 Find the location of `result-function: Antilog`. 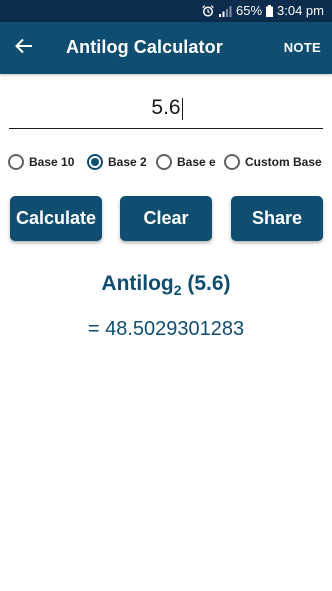

result-function: Antilog is located at coordinates (137, 283).